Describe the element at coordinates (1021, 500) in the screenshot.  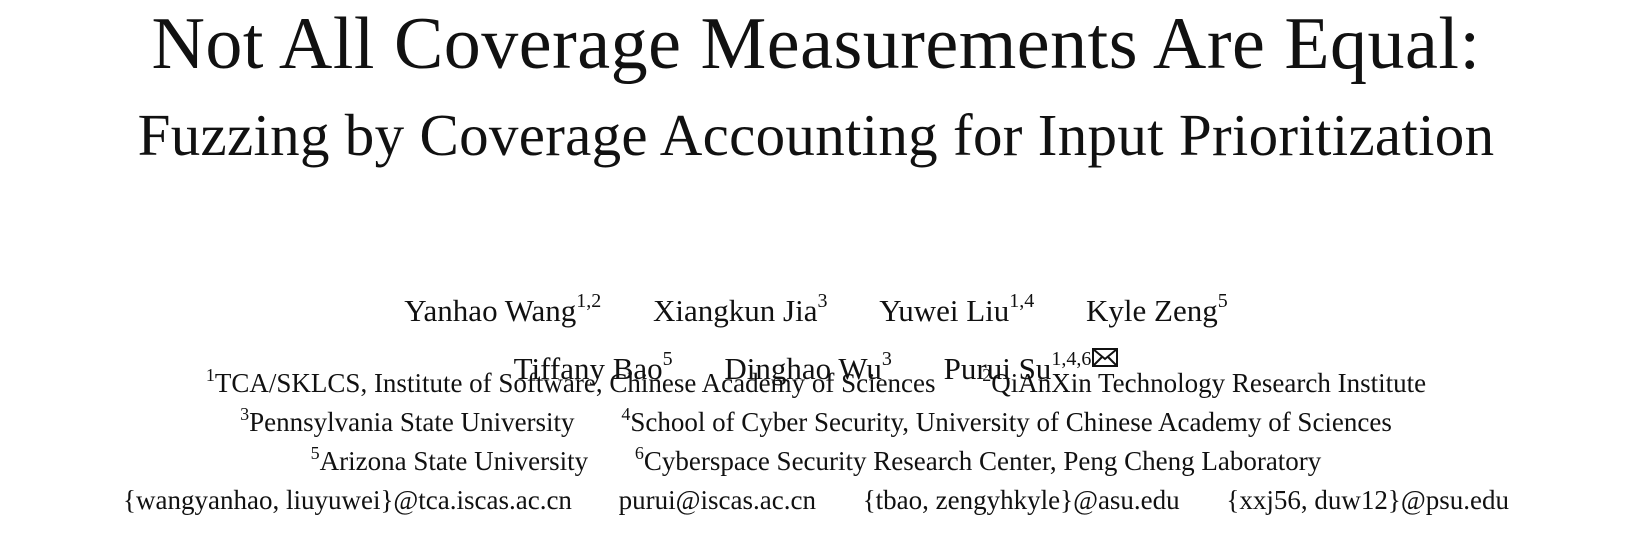
I see `email-asu: {tbao, zengyhkyle}@asu.edu` at that location.